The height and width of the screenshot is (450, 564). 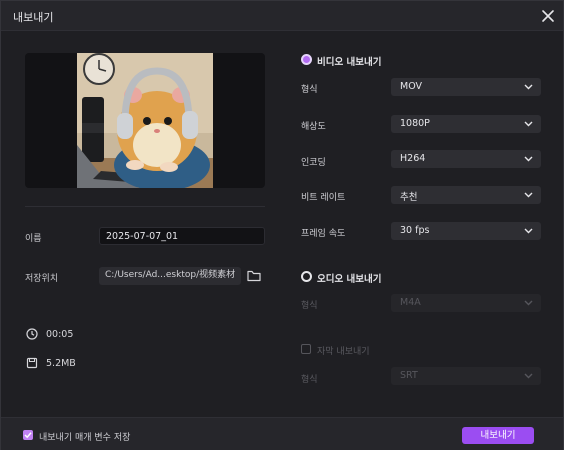 I want to click on framerate-select: 30 fps, so click(x=466, y=231).